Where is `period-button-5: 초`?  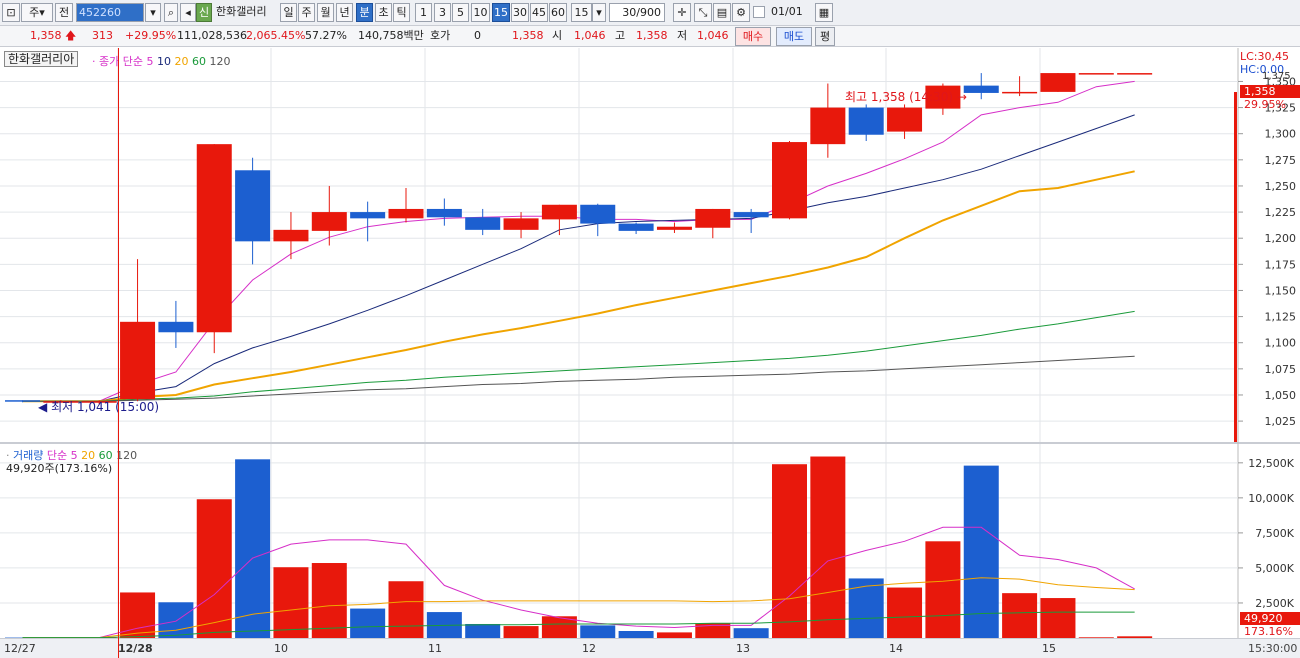 period-button-5: 초 is located at coordinates (383, 12).